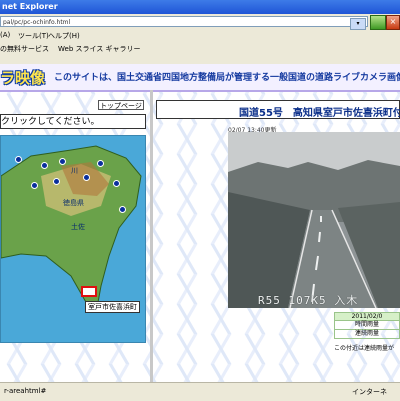 This screenshot has width=400, height=401. What do you see at coordinates (200, 60) in the screenshot?
I see `tab-strip` at bounding box center [200, 60].